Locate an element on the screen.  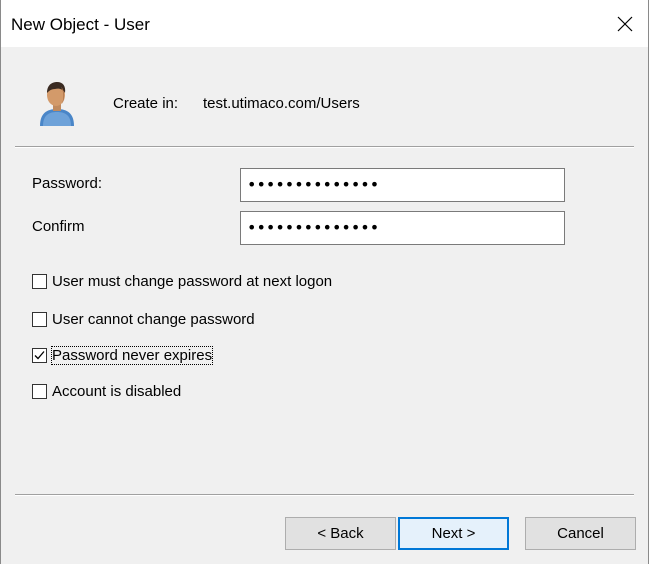
cannot-change-password-checkbox is located at coordinates (39, 319).